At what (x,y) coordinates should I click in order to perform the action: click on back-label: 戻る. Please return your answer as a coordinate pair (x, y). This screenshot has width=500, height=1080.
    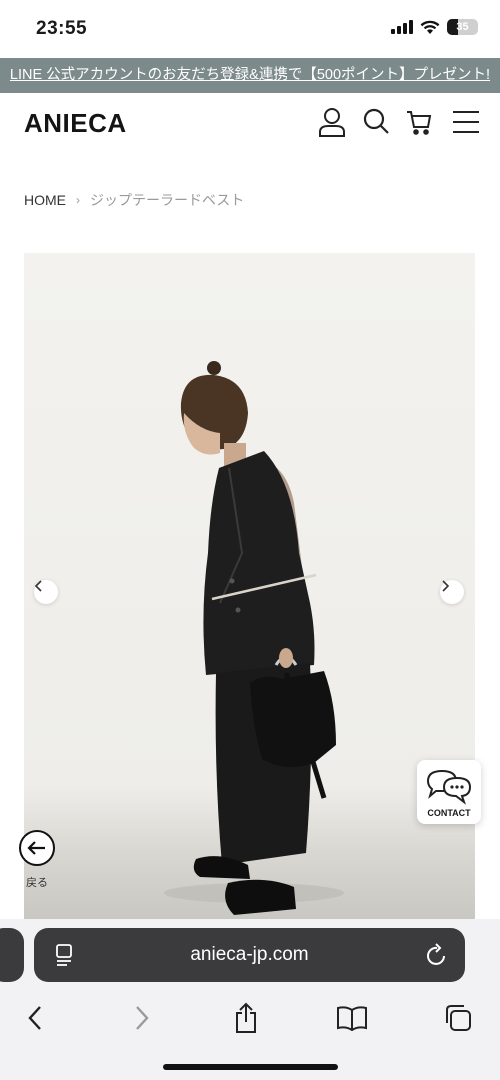
    Looking at the image, I should click on (37, 883).